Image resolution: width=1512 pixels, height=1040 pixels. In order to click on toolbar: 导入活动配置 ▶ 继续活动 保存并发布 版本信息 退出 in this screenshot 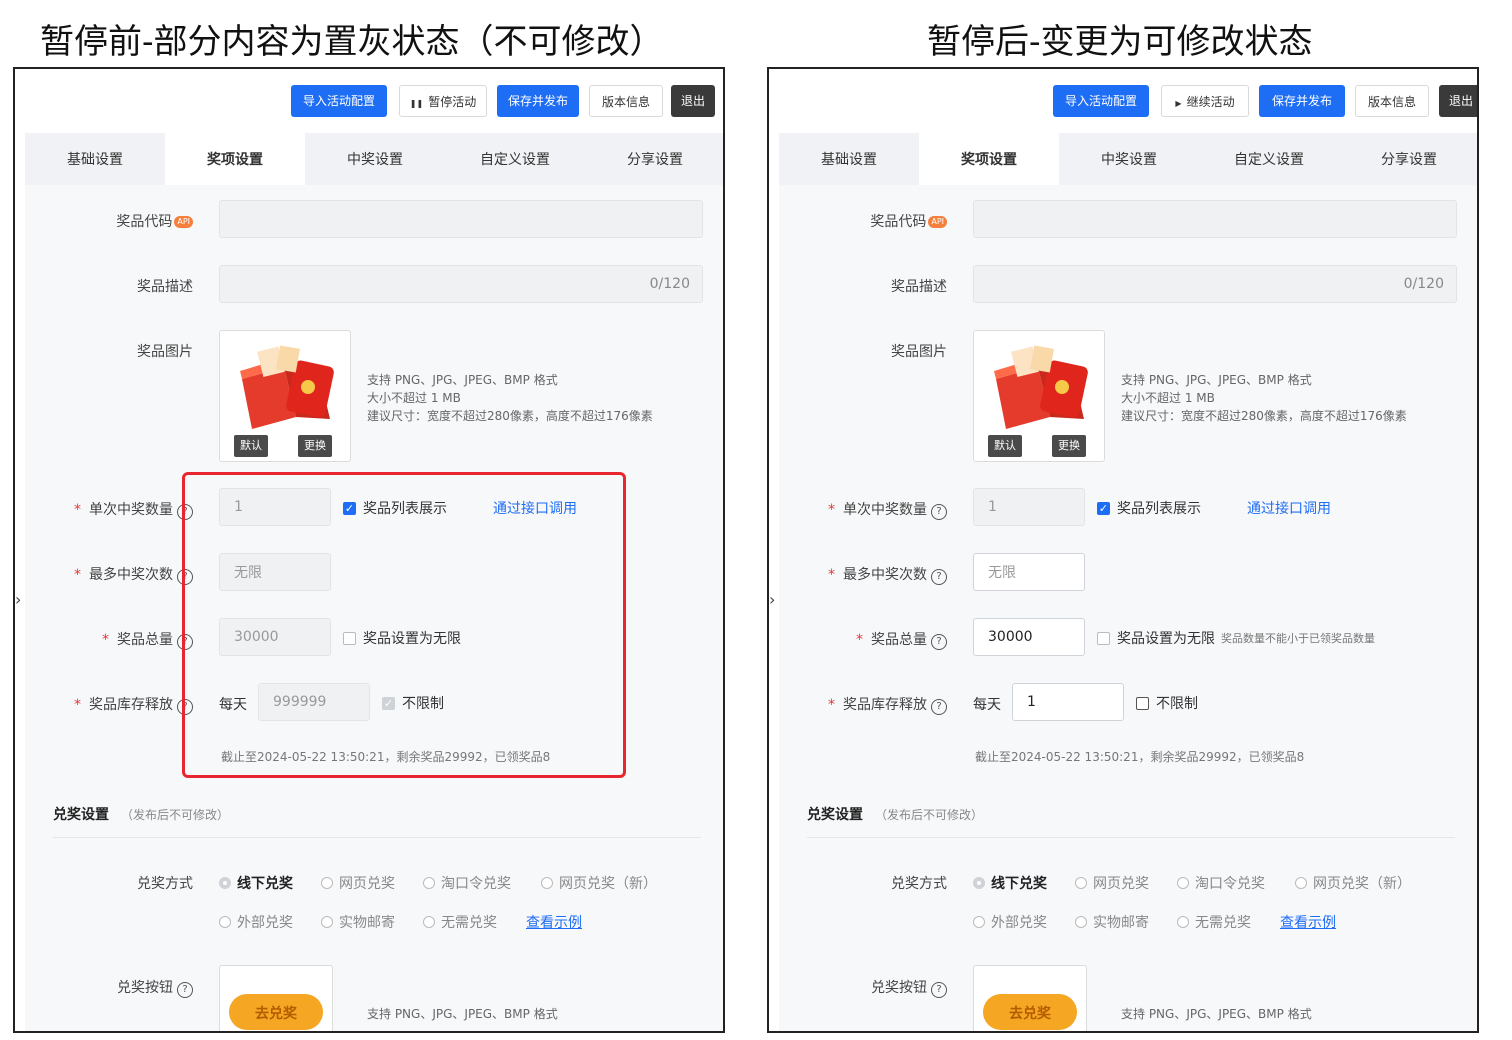, I will do `click(1123, 101)`.